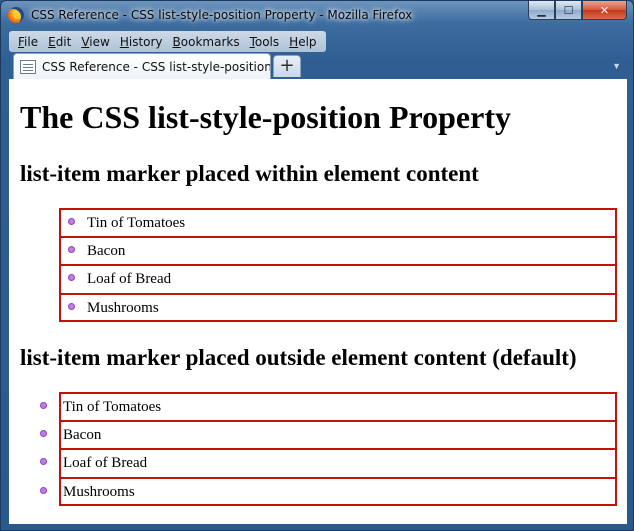  Describe the element at coordinates (302, 42) in the screenshot. I see `menu-help: Help` at that location.